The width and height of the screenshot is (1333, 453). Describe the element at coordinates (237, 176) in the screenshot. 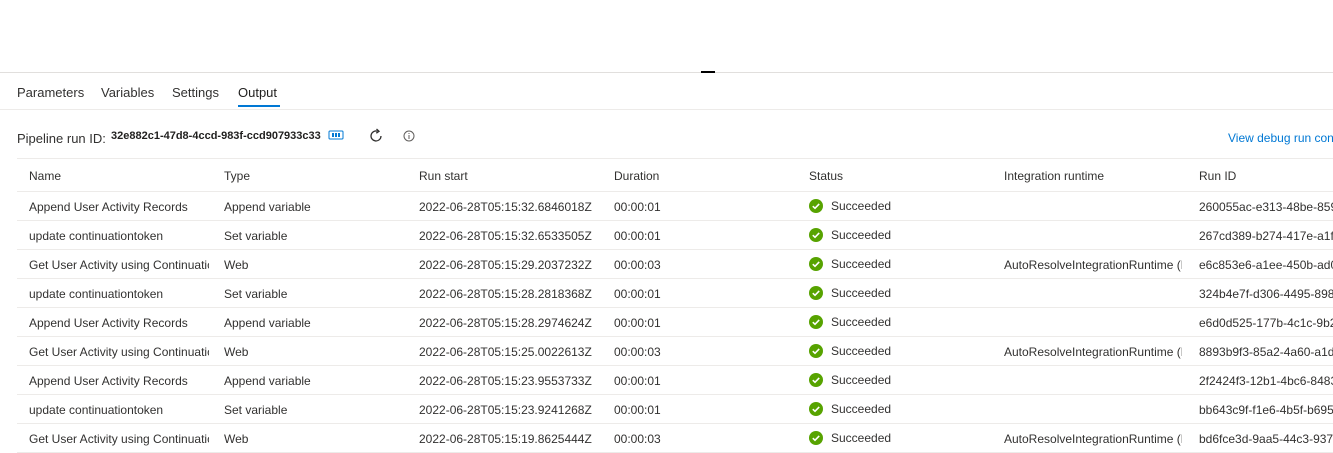

I see `column-header-type: Type` at that location.